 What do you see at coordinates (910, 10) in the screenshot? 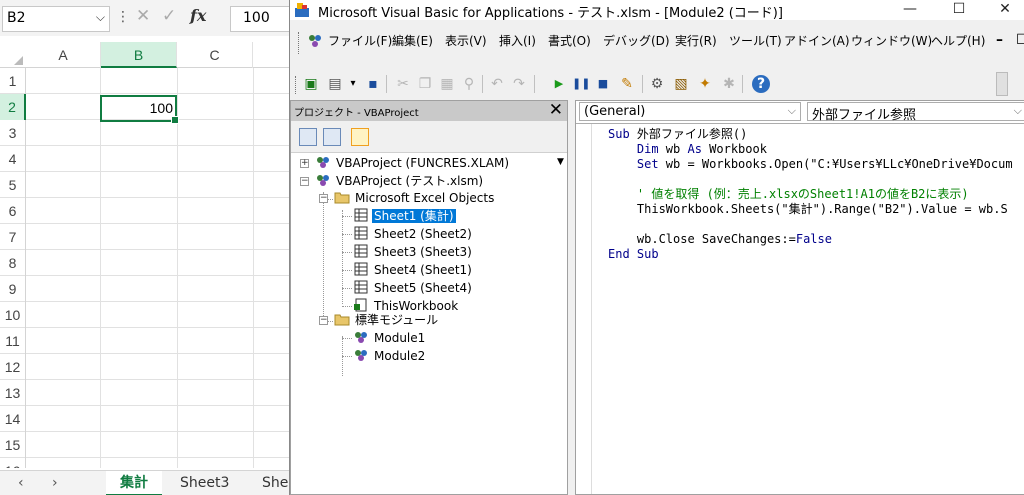
I see `minimize-button: —` at bounding box center [910, 10].